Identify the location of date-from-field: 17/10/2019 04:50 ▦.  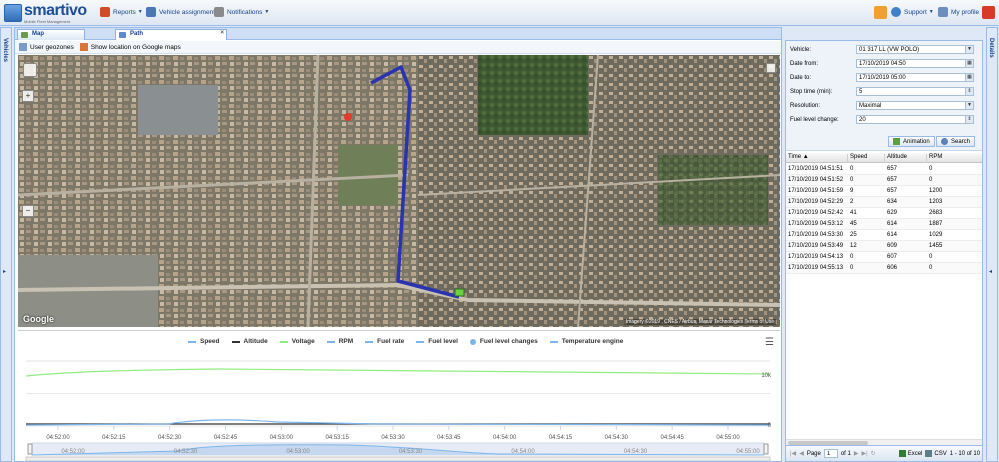
(915, 63).